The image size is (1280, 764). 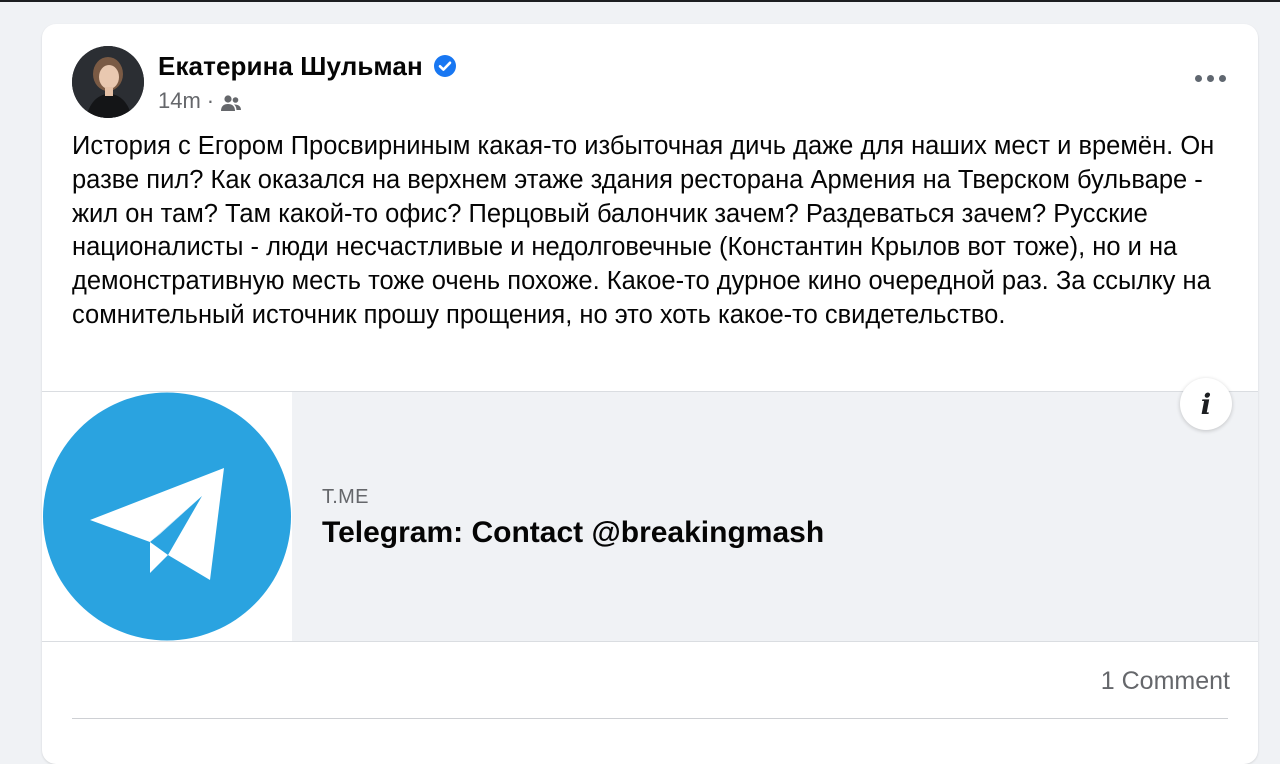 I want to click on post-timestamp: 14m, so click(x=179, y=101).